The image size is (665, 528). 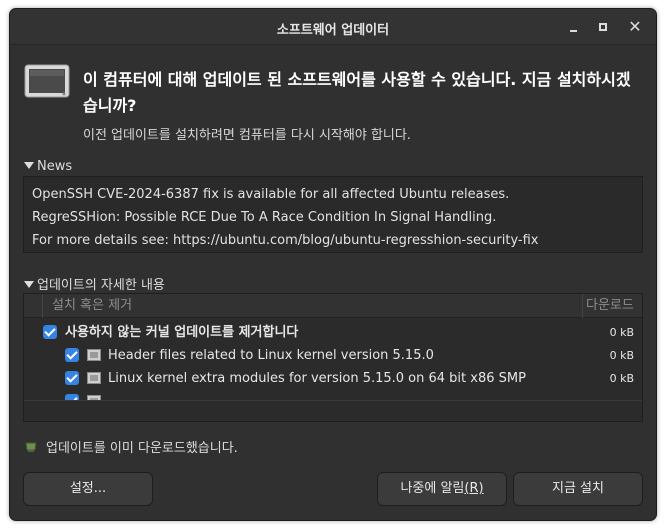 I want to click on column-download: 다운로드, so click(x=612, y=306).